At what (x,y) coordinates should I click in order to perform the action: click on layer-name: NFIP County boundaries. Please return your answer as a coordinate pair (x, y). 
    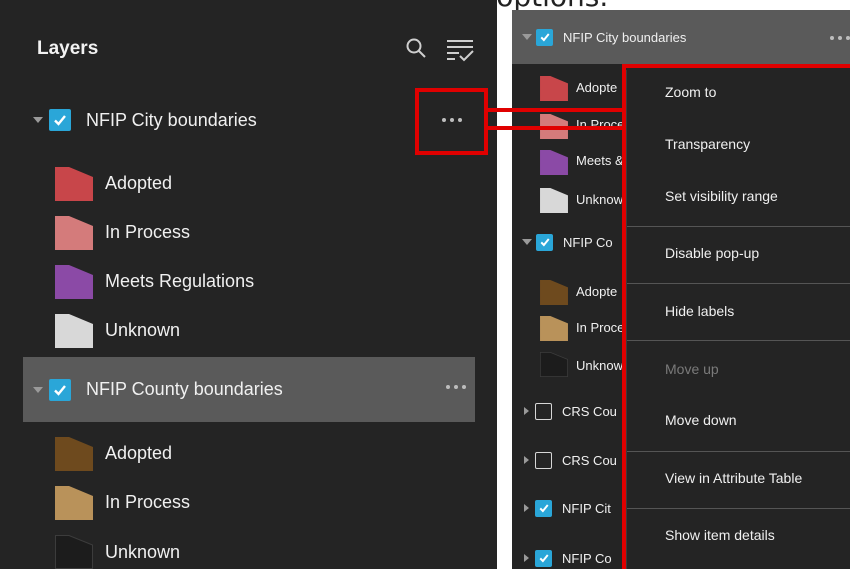
    Looking at the image, I should click on (184, 389).